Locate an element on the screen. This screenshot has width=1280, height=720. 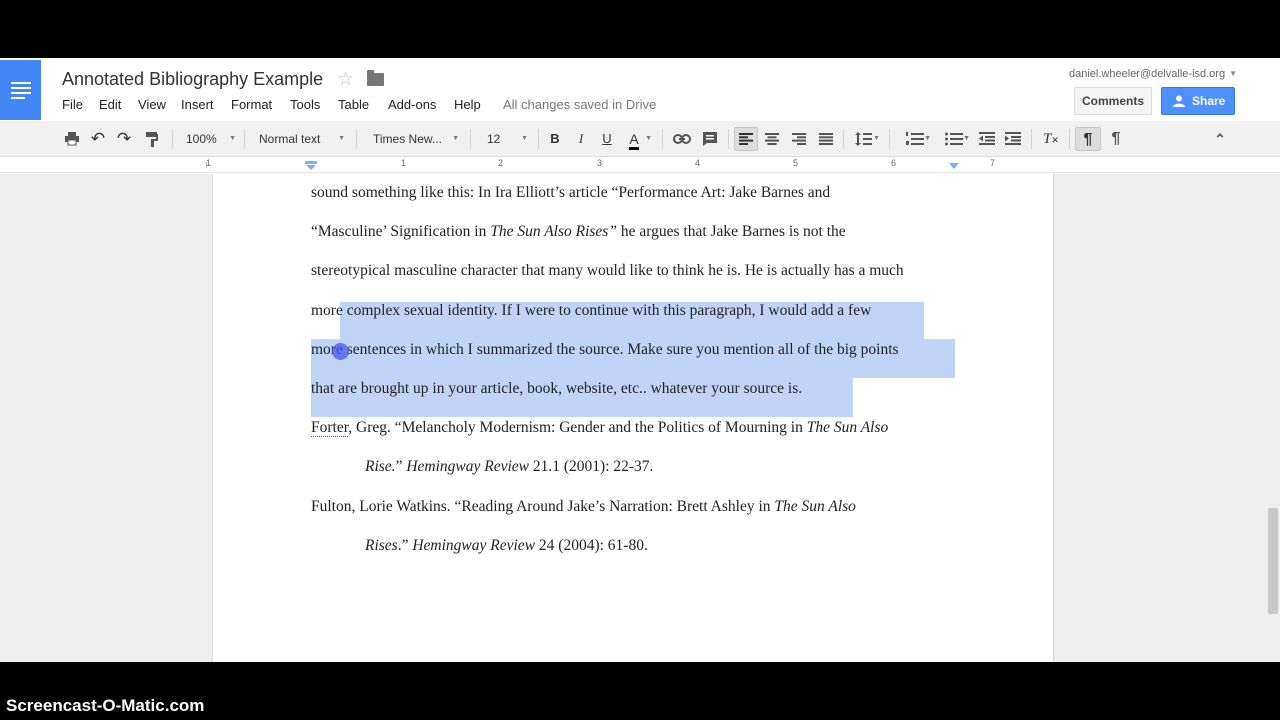
align-right-icon is located at coordinates (799, 139).